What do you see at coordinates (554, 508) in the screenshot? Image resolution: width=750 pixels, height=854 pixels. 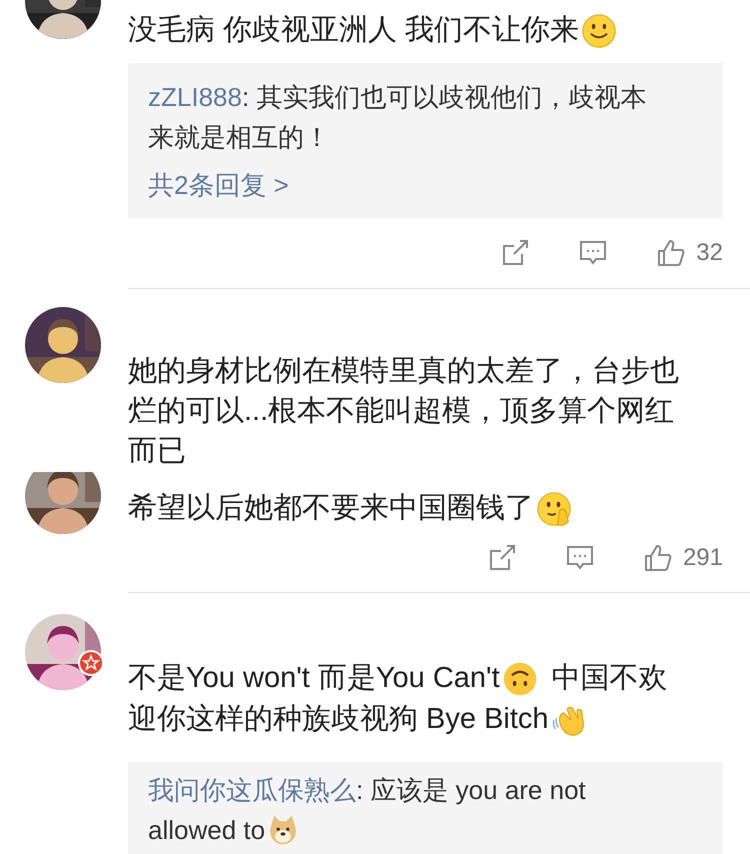 I see `shy-face-icon` at bounding box center [554, 508].